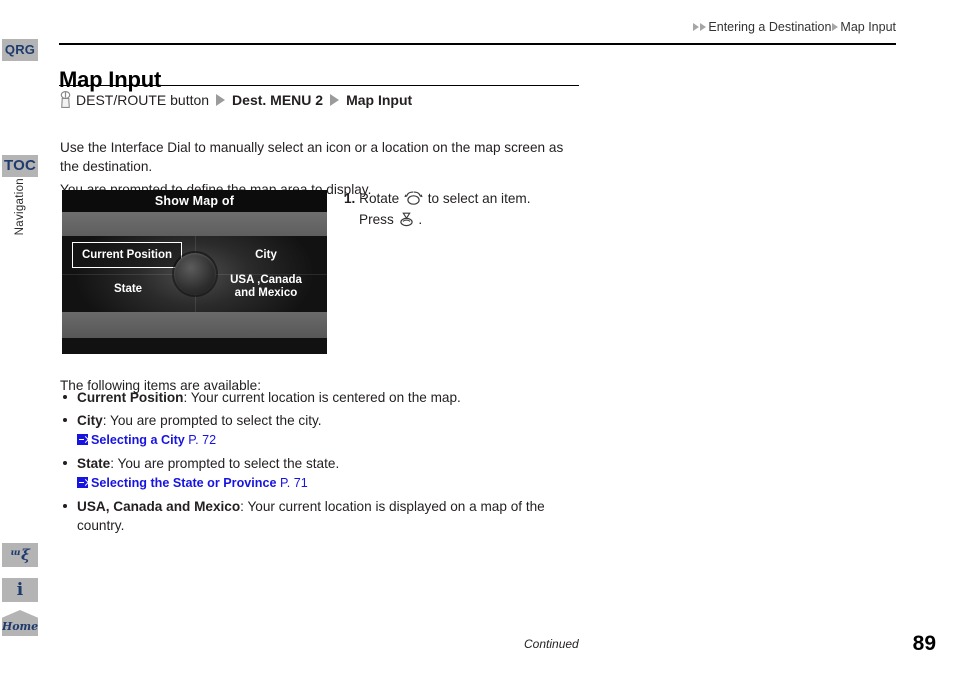  Describe the element at coordinates (266, 280) in the screenshot. I see `nav-option-usa-line1: USA ,Canada` at that location.